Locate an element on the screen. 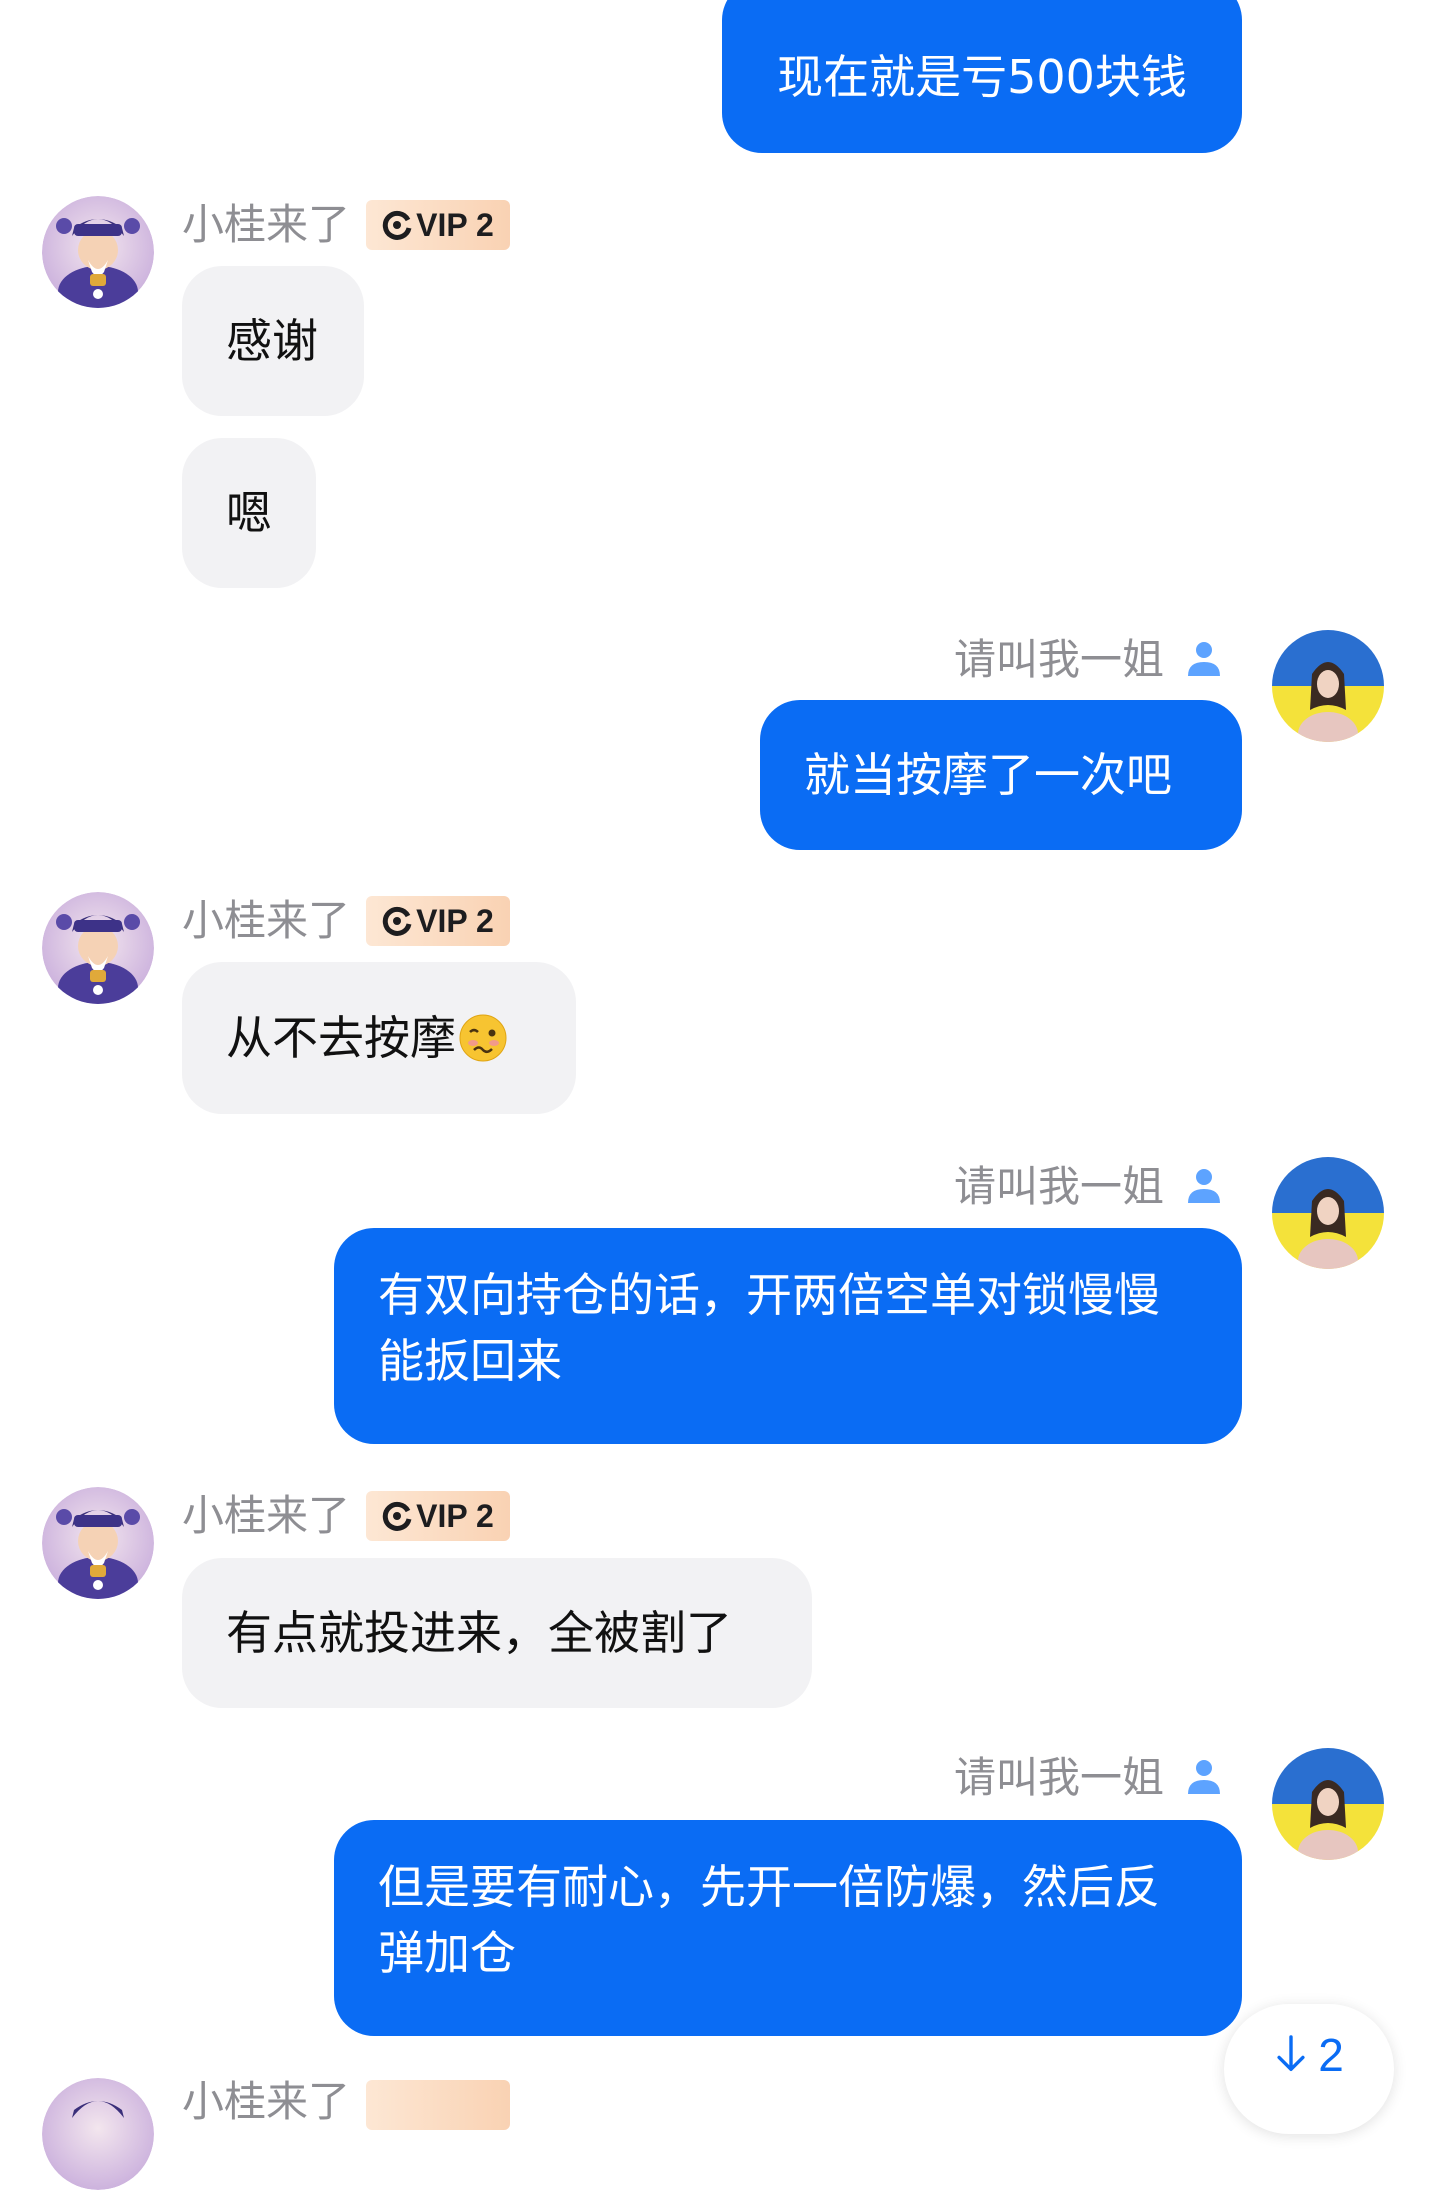 Image resolution: width=1440 pixels, height=2190 pixels. message-text: 有点就投进来，全被割了 is located at coordinates (479, 1633).